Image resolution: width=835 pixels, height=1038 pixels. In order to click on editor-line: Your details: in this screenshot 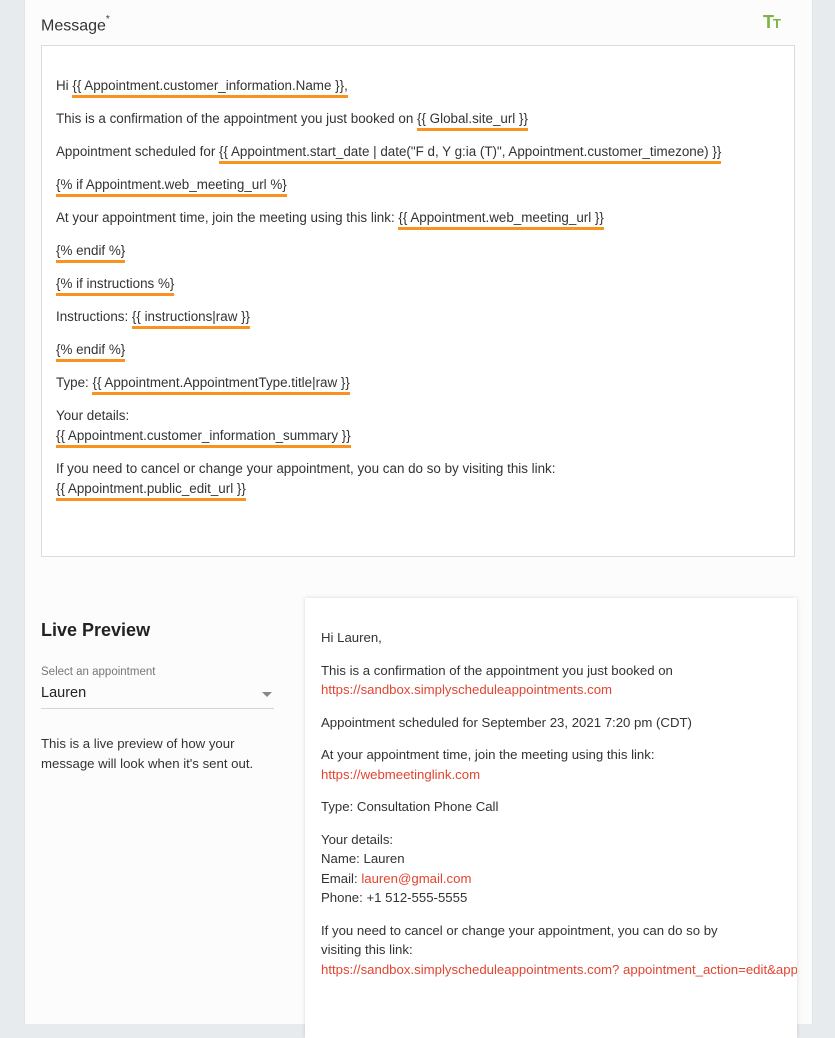, I will do `click(418, 416)`.